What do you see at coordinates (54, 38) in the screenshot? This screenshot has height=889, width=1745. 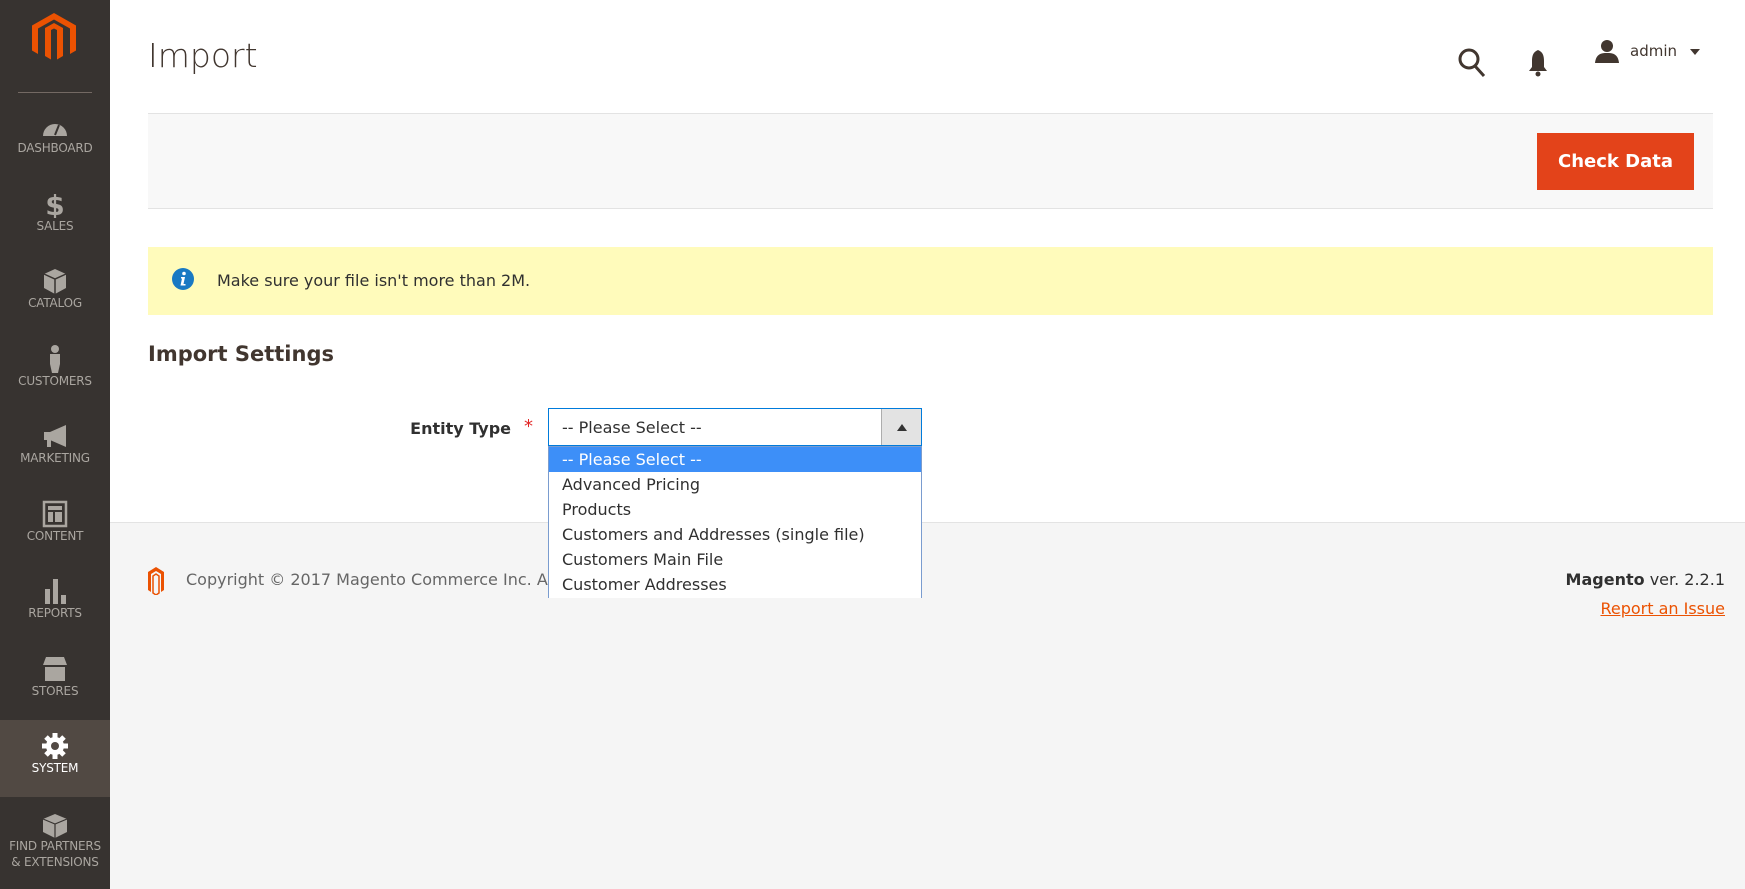 I see `magento-logo` at bounding box center [54, 38].